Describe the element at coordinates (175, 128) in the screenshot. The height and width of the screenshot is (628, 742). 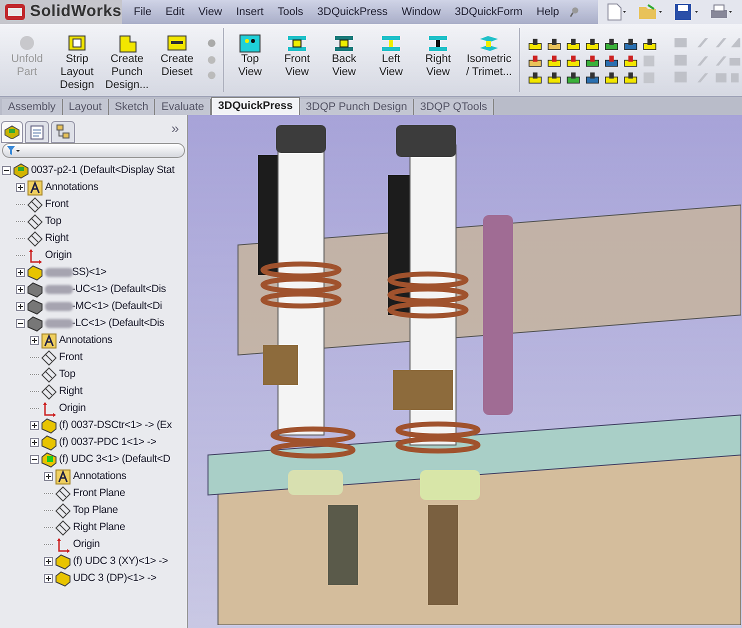
I see `expand-panel-button: »` at that location.